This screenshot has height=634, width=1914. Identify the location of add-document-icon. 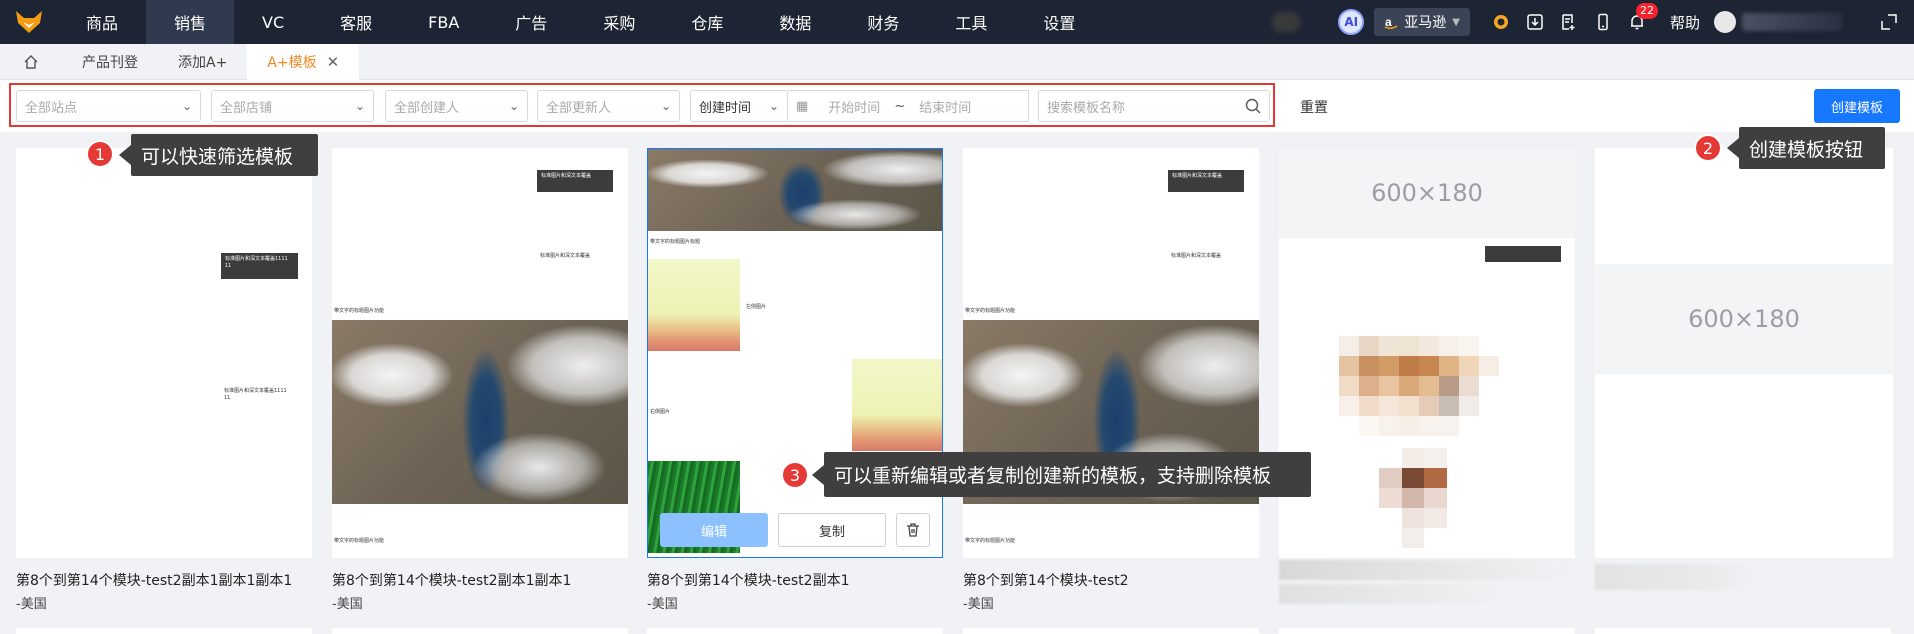
(1569, 22).